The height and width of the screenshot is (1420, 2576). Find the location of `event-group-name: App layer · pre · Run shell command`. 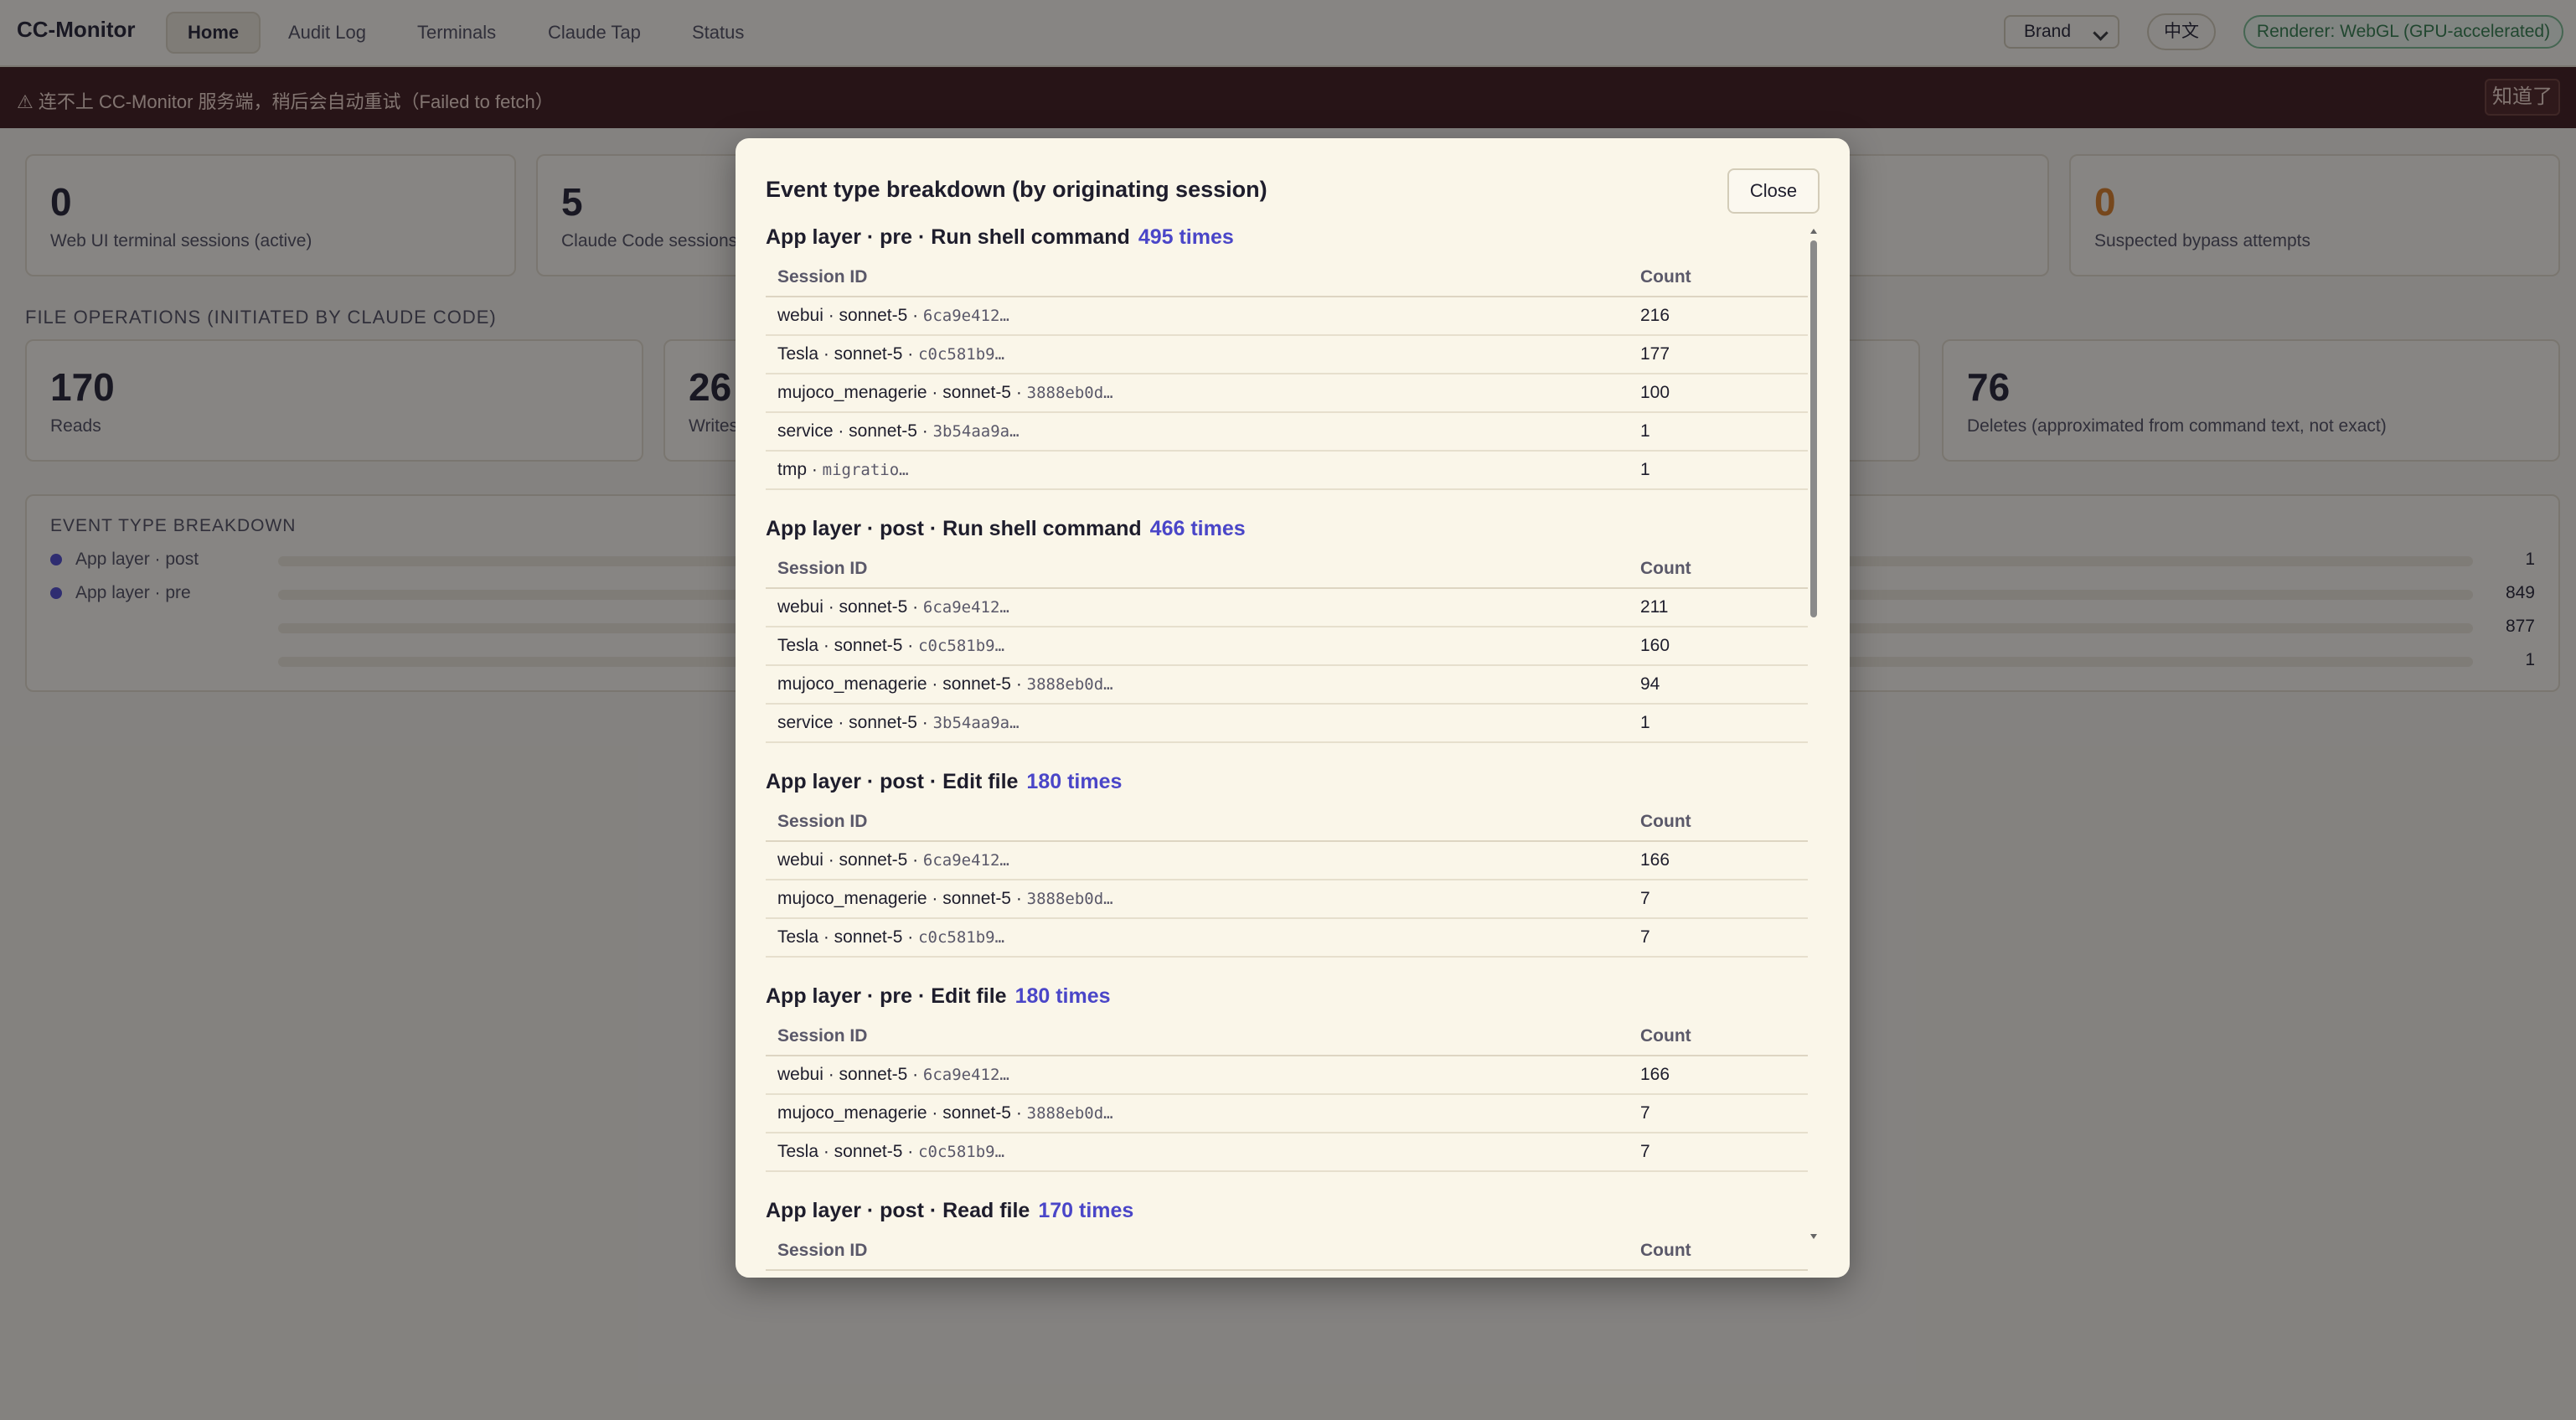

event-group-name: App layer · pre · Run shell command is located at coordinates (948, 237).